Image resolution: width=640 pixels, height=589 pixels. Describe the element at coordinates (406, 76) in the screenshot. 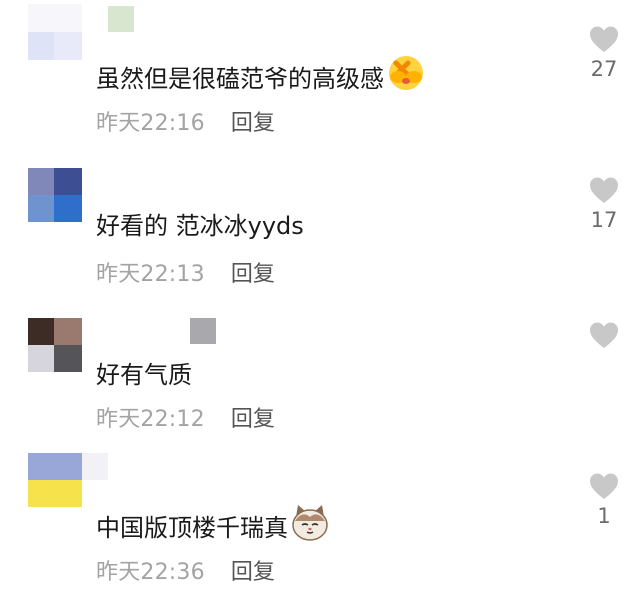

I see `face-covering-emoji-icon` at that location.